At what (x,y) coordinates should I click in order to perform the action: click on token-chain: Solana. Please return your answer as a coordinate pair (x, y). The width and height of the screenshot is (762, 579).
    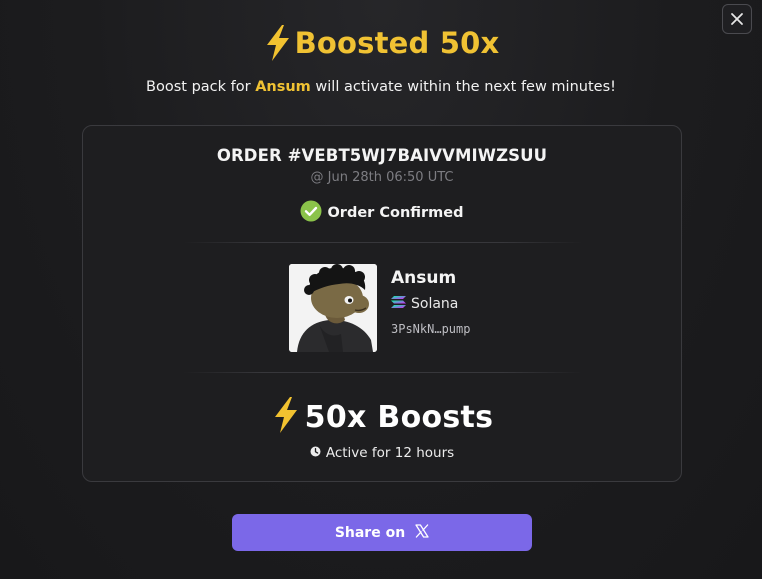
    Looking at the image, I should click on (430, 304).